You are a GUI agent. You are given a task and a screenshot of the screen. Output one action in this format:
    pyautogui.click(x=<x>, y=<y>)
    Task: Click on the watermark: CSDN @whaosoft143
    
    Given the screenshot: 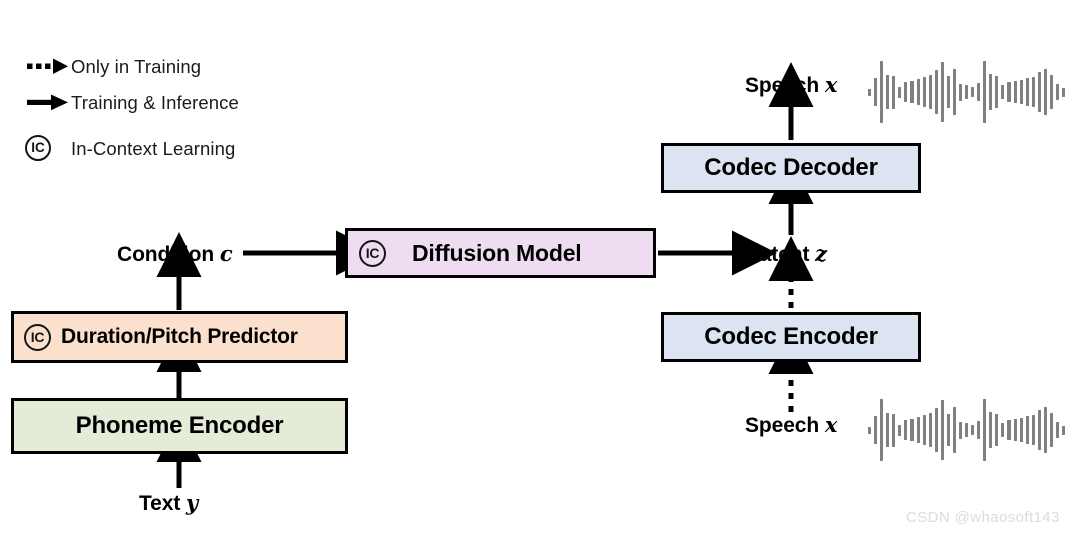 What is the action you would take?
    pyautogui.click(x=983, y=517)
    